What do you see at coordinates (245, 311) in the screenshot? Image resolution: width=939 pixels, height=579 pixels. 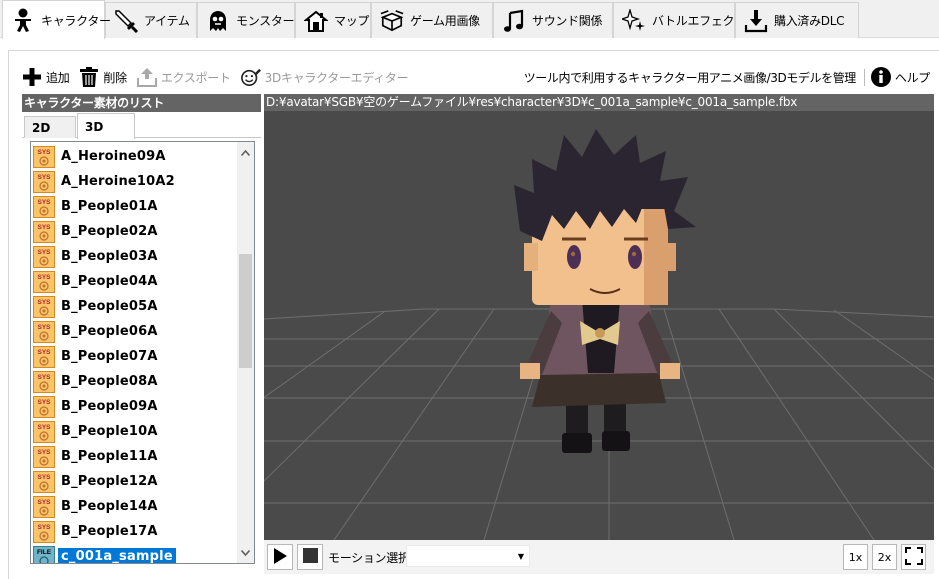 I see `scroll-thumb` at bounding box center [245, 311].